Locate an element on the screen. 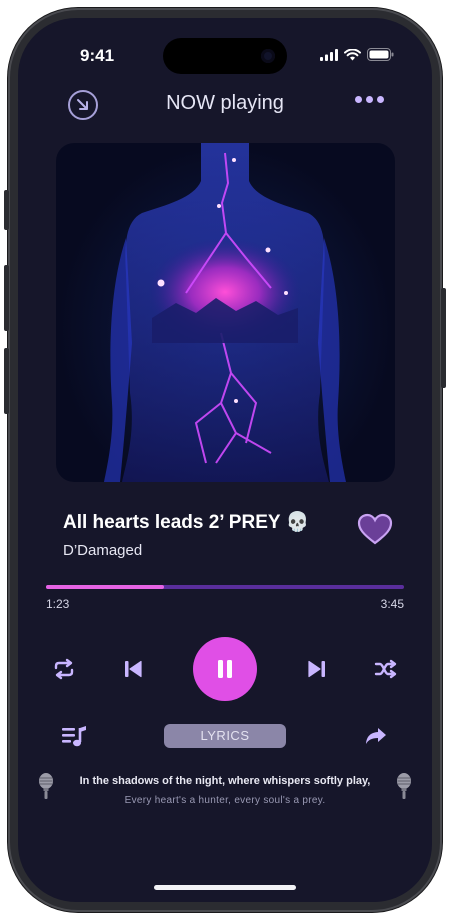  share-button is located at coordinates (376, 736).